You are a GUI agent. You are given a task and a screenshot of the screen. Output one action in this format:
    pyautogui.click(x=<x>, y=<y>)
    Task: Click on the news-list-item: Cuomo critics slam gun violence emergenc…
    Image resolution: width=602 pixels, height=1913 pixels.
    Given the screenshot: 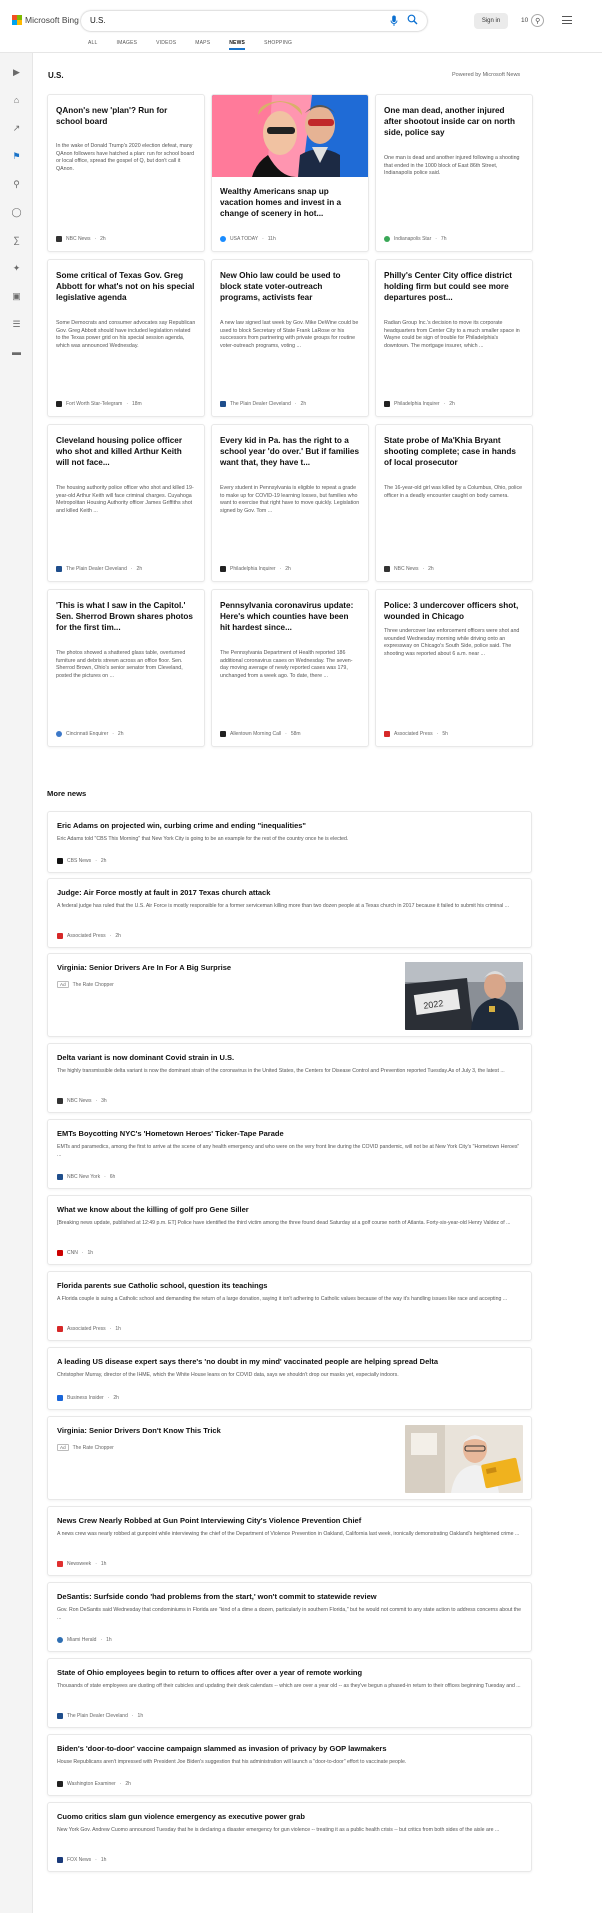 What is the action you would take?
    pyautogui.click(x=289, y=1837)
    